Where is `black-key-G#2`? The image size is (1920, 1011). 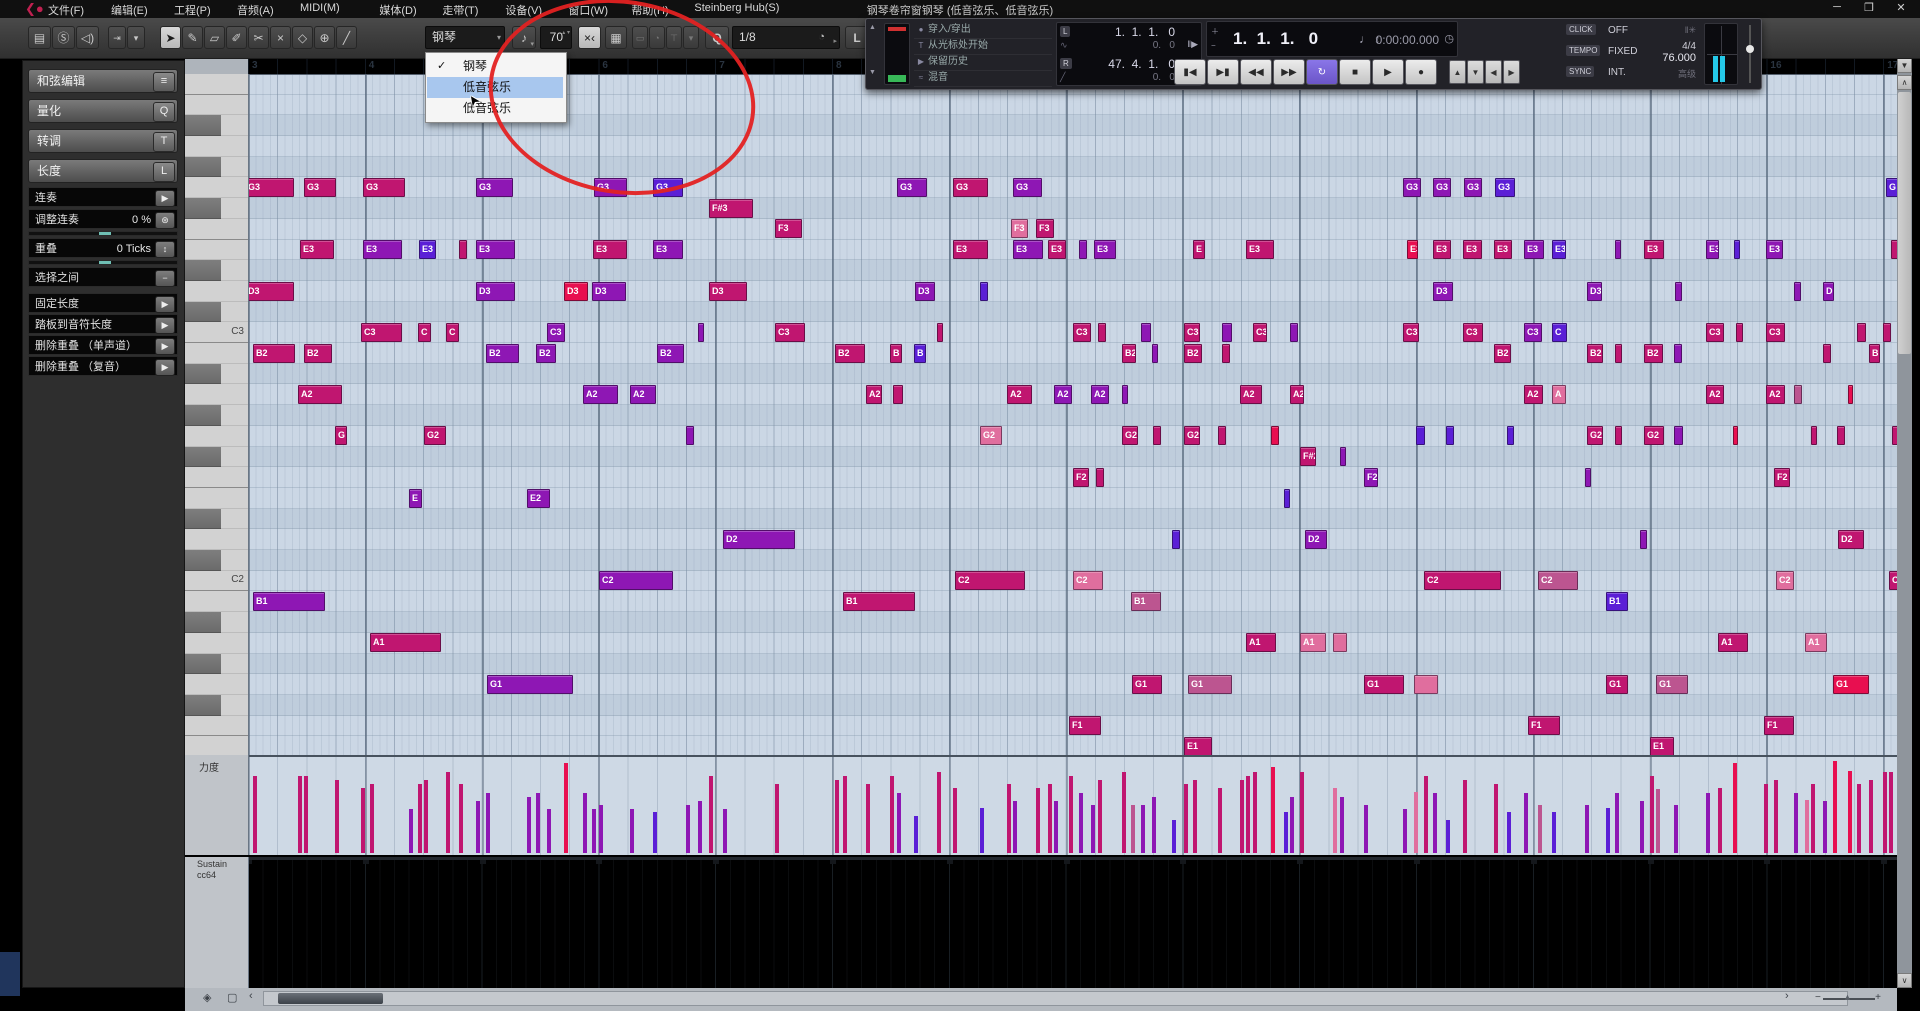 black-key-G#2 is located at coordinates (203, 415).